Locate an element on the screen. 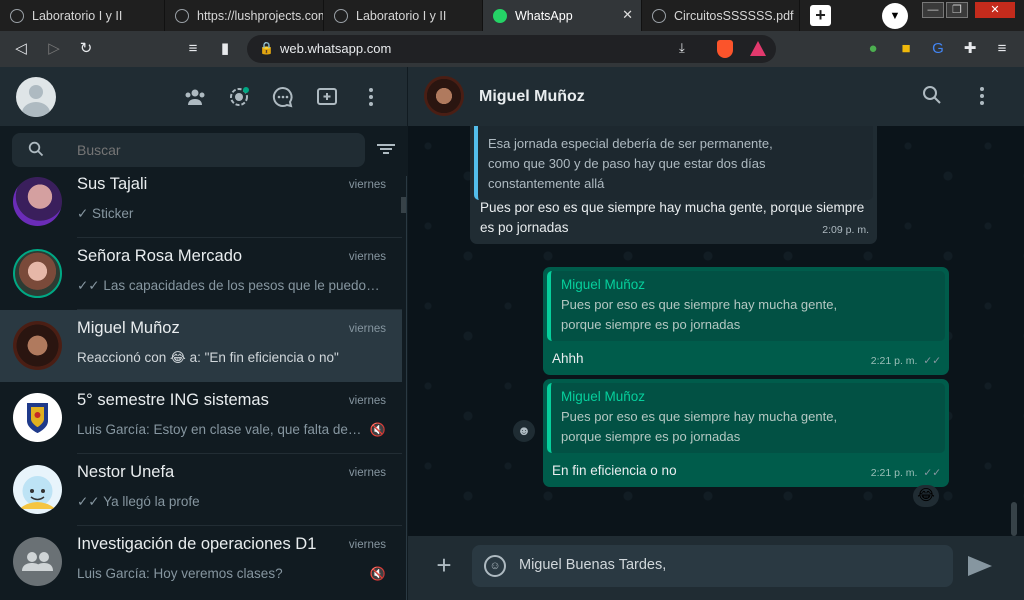 The image size is (1024, 600). tab-title: WhatsApp is located at coordinates (544, 15).